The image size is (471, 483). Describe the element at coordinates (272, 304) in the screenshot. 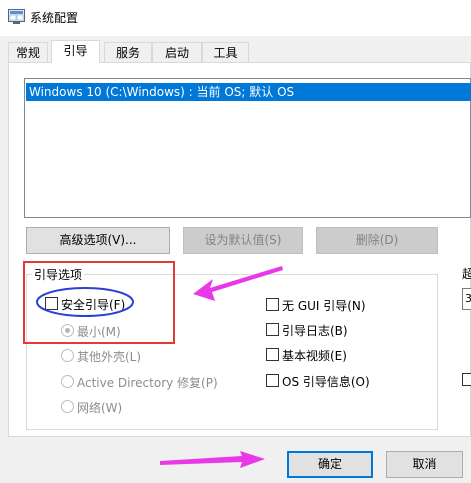

I see `no-gui-boot-checkbox` at that location.